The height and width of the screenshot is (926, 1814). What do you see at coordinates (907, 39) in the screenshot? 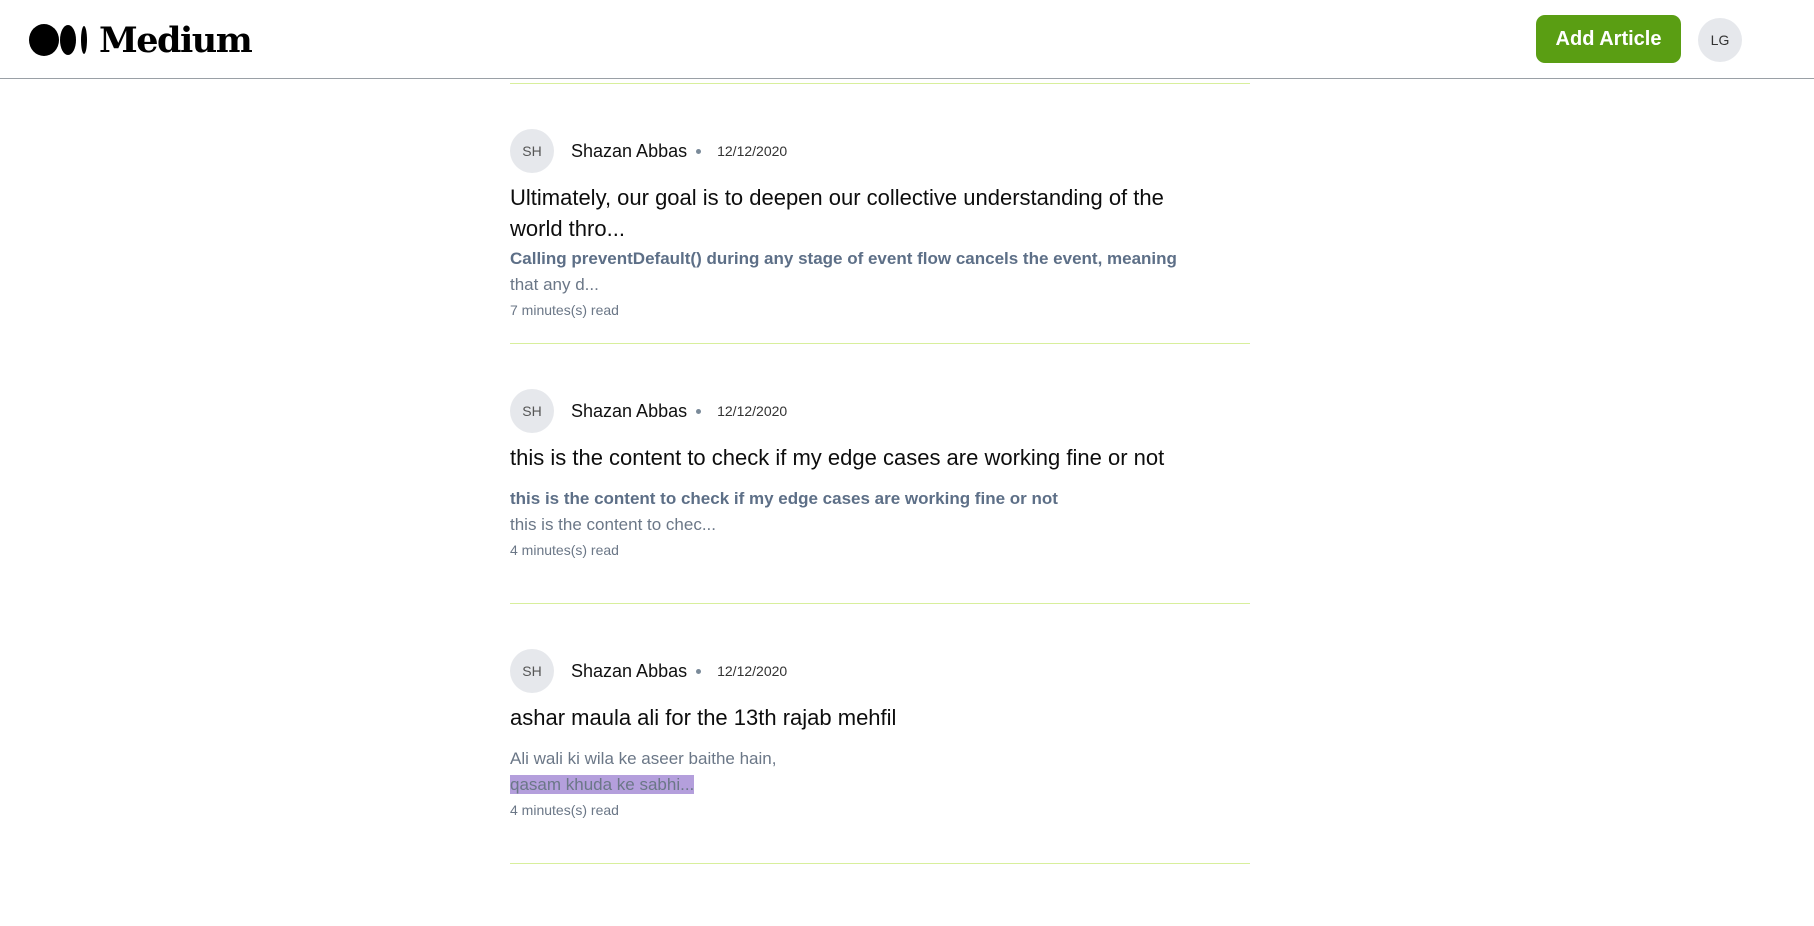
I see `top-navbar: Medium Add Article LG` at bounding box center [907, 39].